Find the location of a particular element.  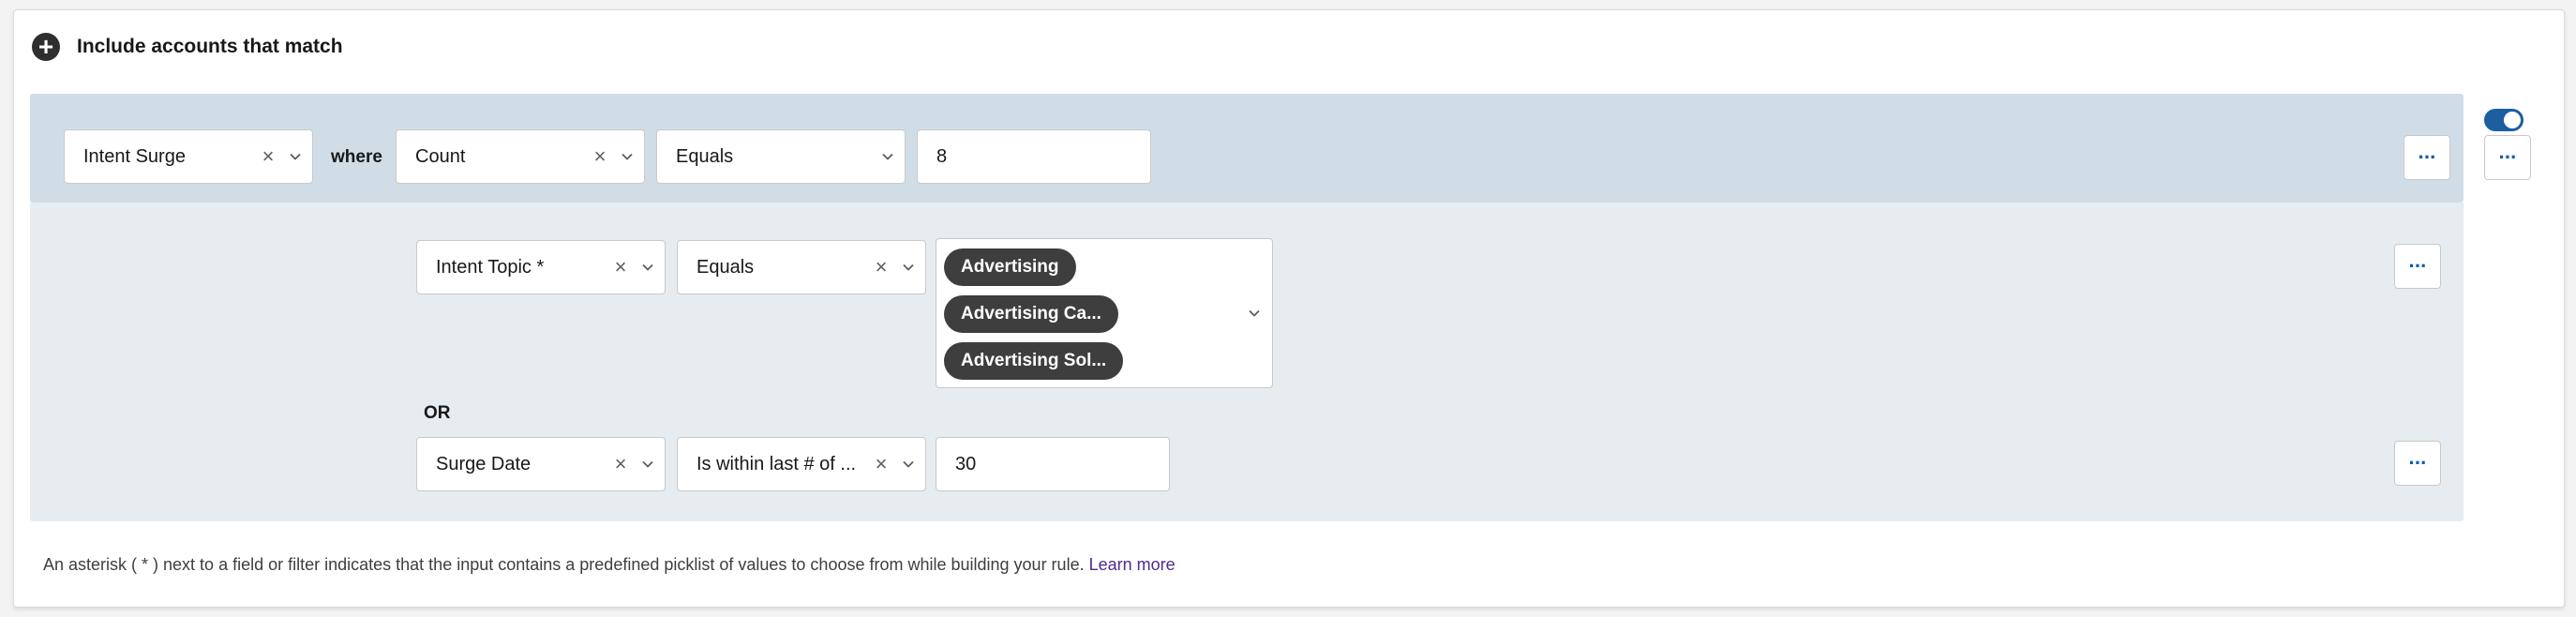

condition-field-select: Intent Topic * × is located at coordinates (541, 267).